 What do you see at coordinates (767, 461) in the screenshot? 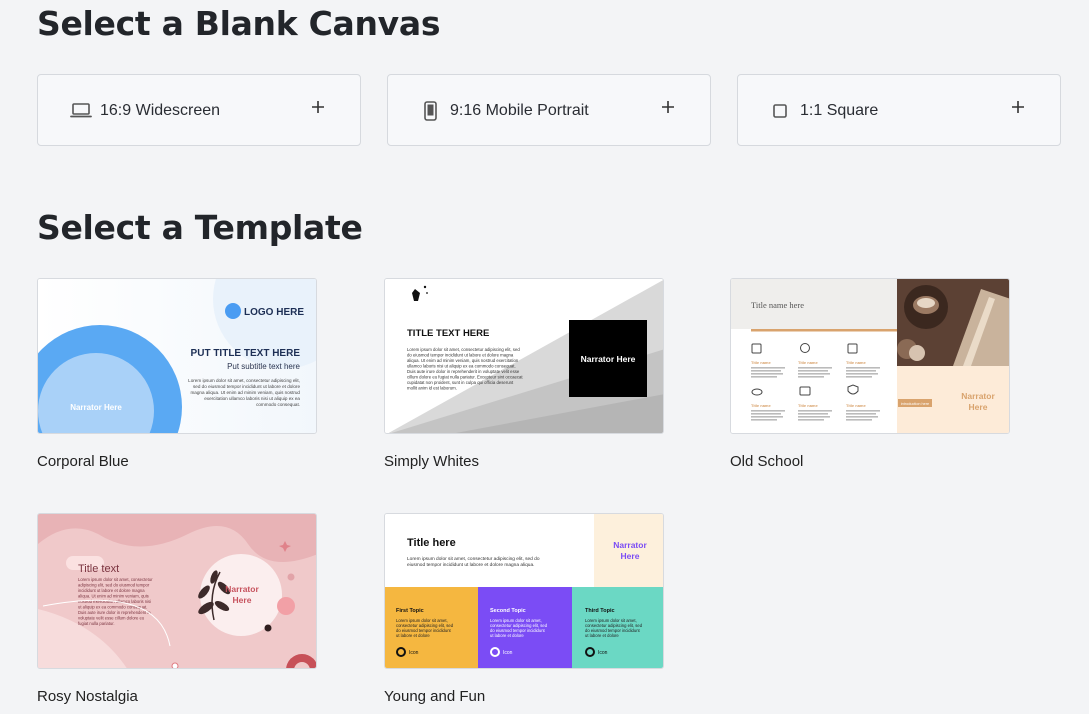
I see `template-name: Old School` at bounding box center [767, 461].